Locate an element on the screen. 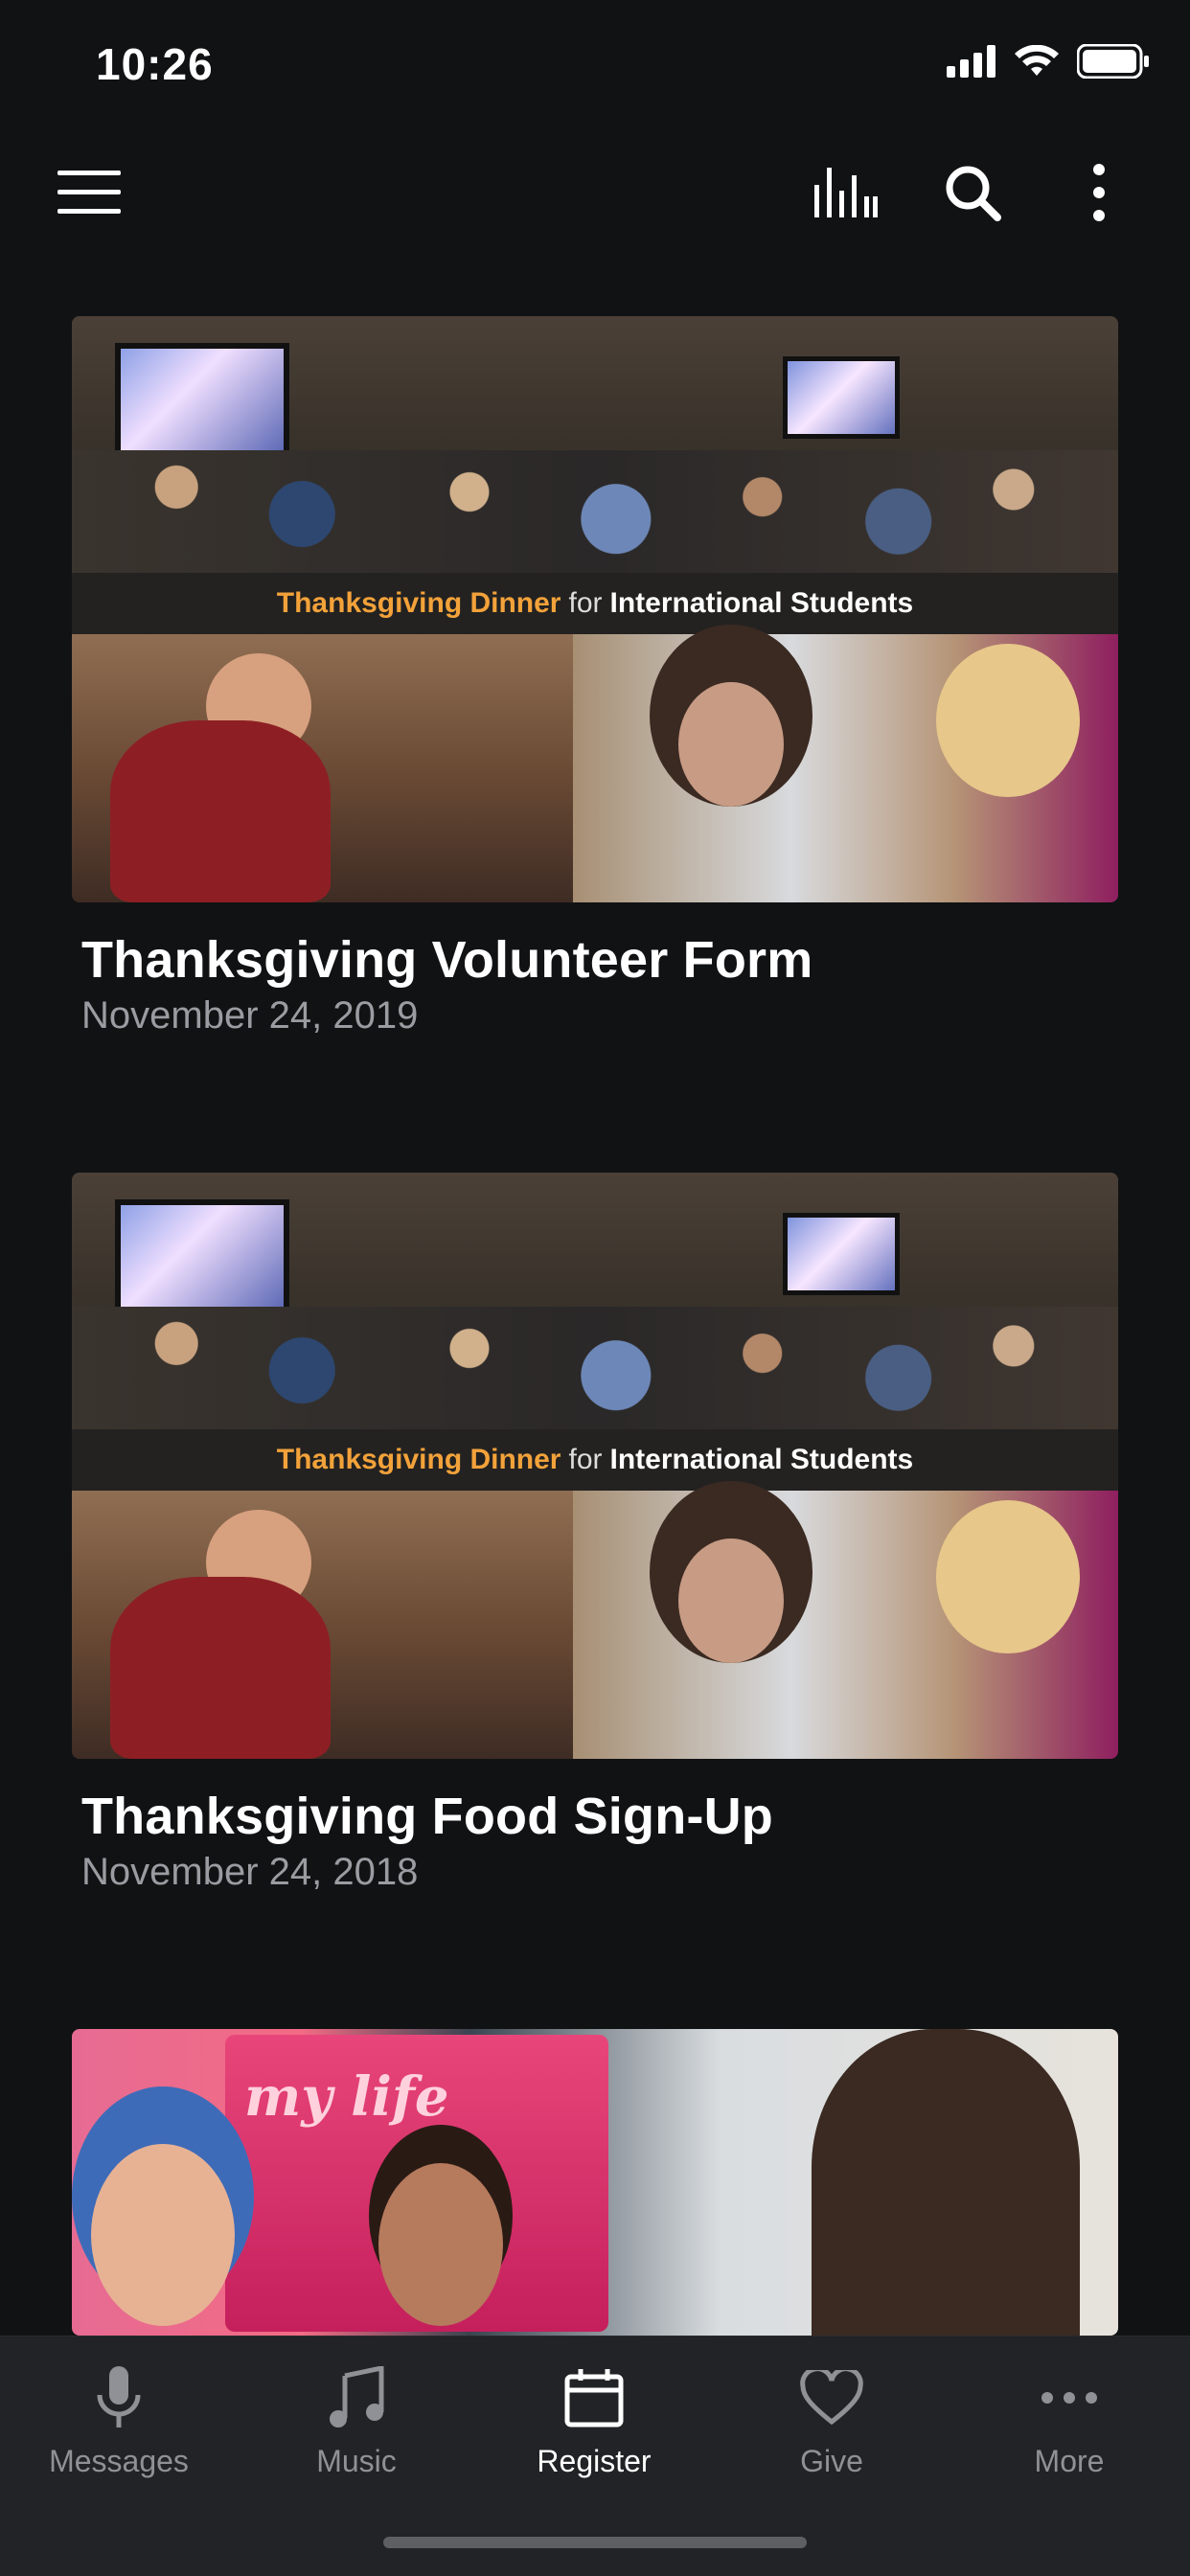 The image size is (1190, 2576). tab-give: Give is located at coordinates (832, 2427).